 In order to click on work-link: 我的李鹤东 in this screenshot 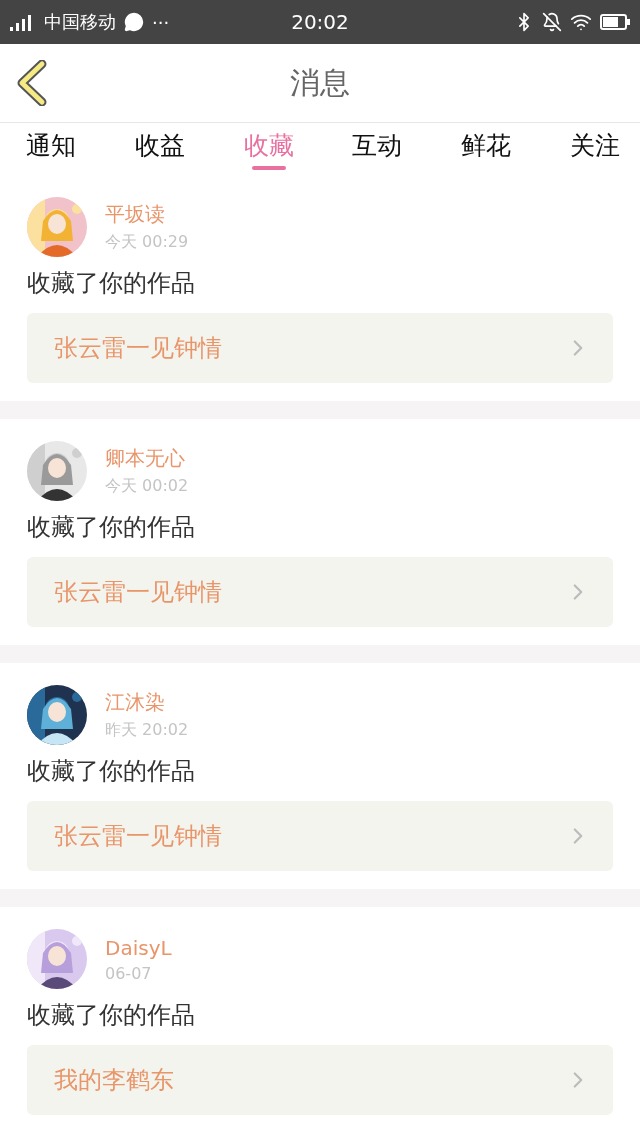, I will do `click(320, 1080)`.